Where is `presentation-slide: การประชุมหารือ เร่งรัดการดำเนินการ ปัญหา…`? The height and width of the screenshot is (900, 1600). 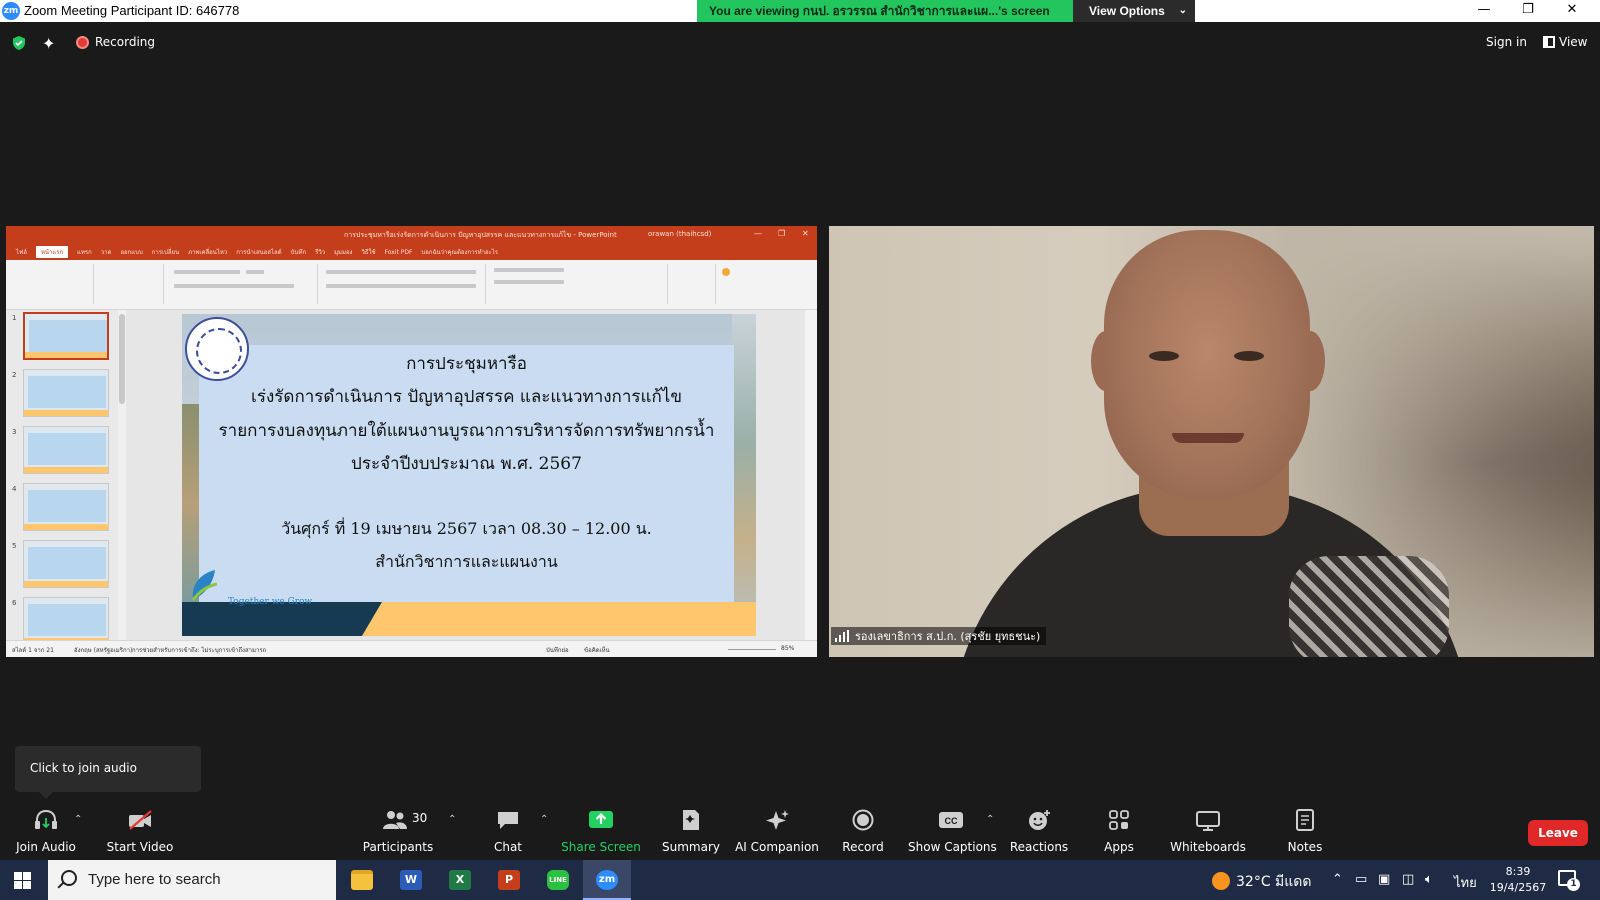 presentation-slide: การประชุมหารือ เร่งรัดการดำเนินการ ปัญหา… is located at coordinates (469, 475).